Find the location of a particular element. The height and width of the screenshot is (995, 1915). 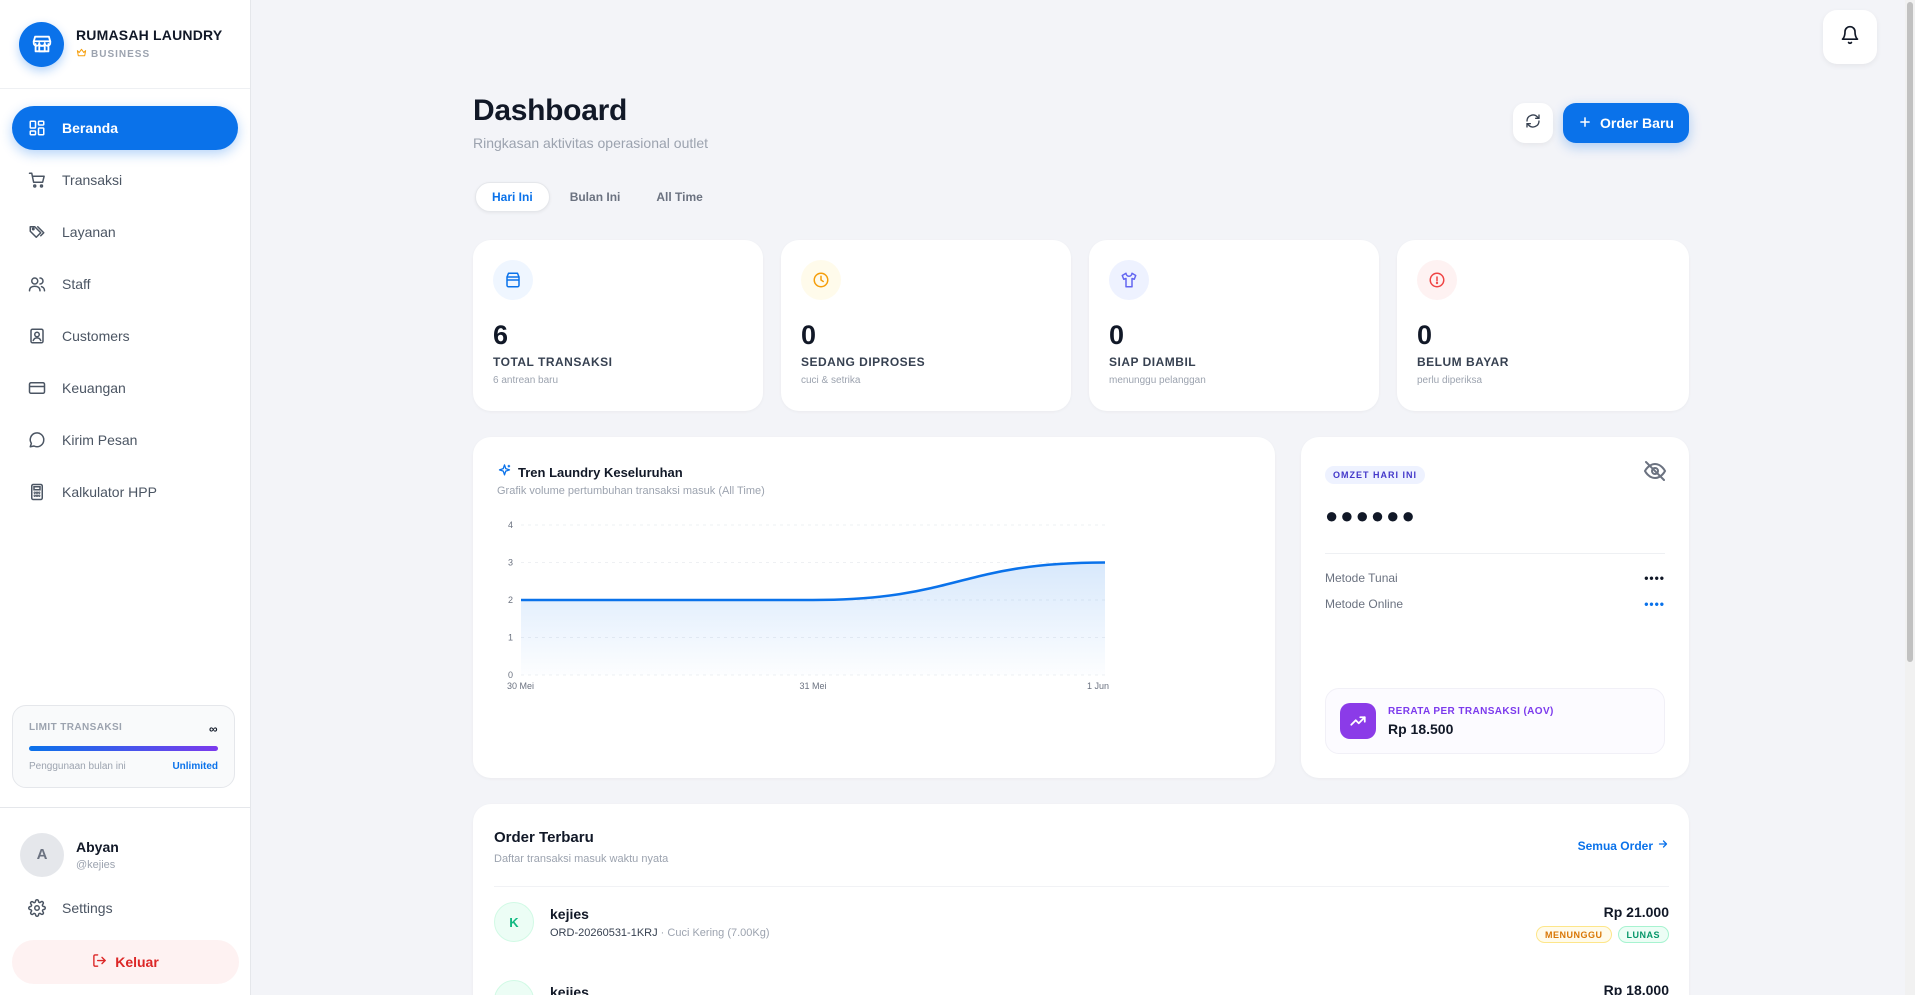

stat-card-total-transaksi: 6 TOTAL TRANSAKSI 6 antrean baru is located at coordinates (618, 325).